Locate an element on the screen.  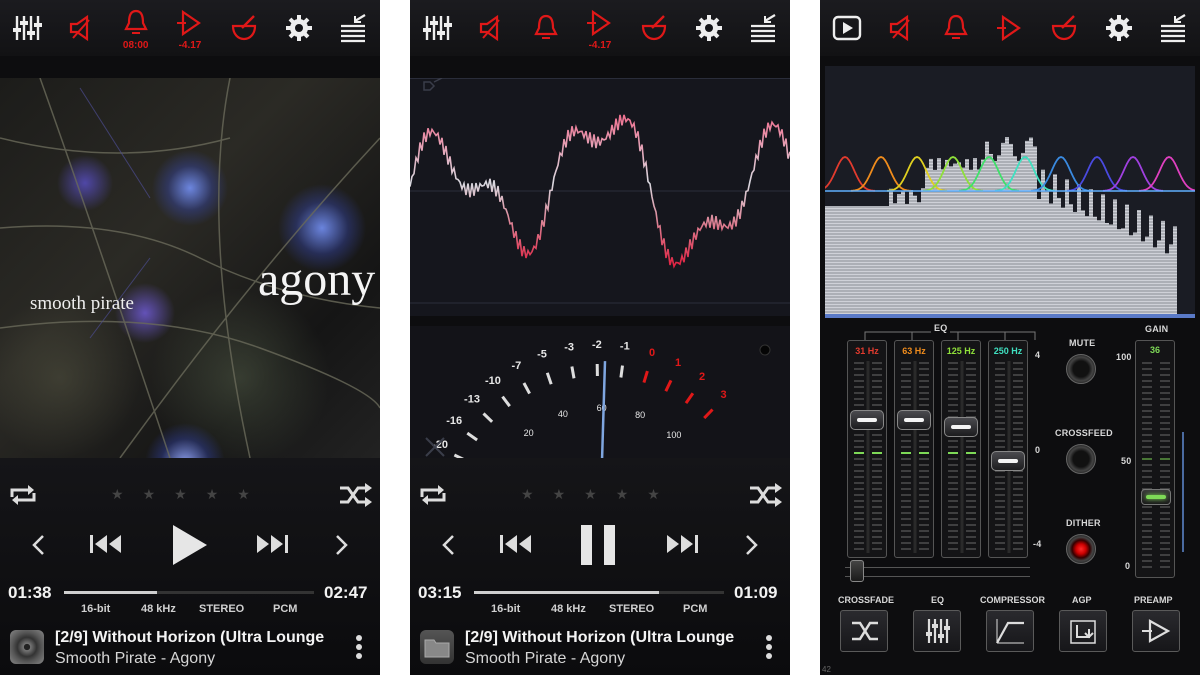
pause-icon is located at coordinates (598, 545).